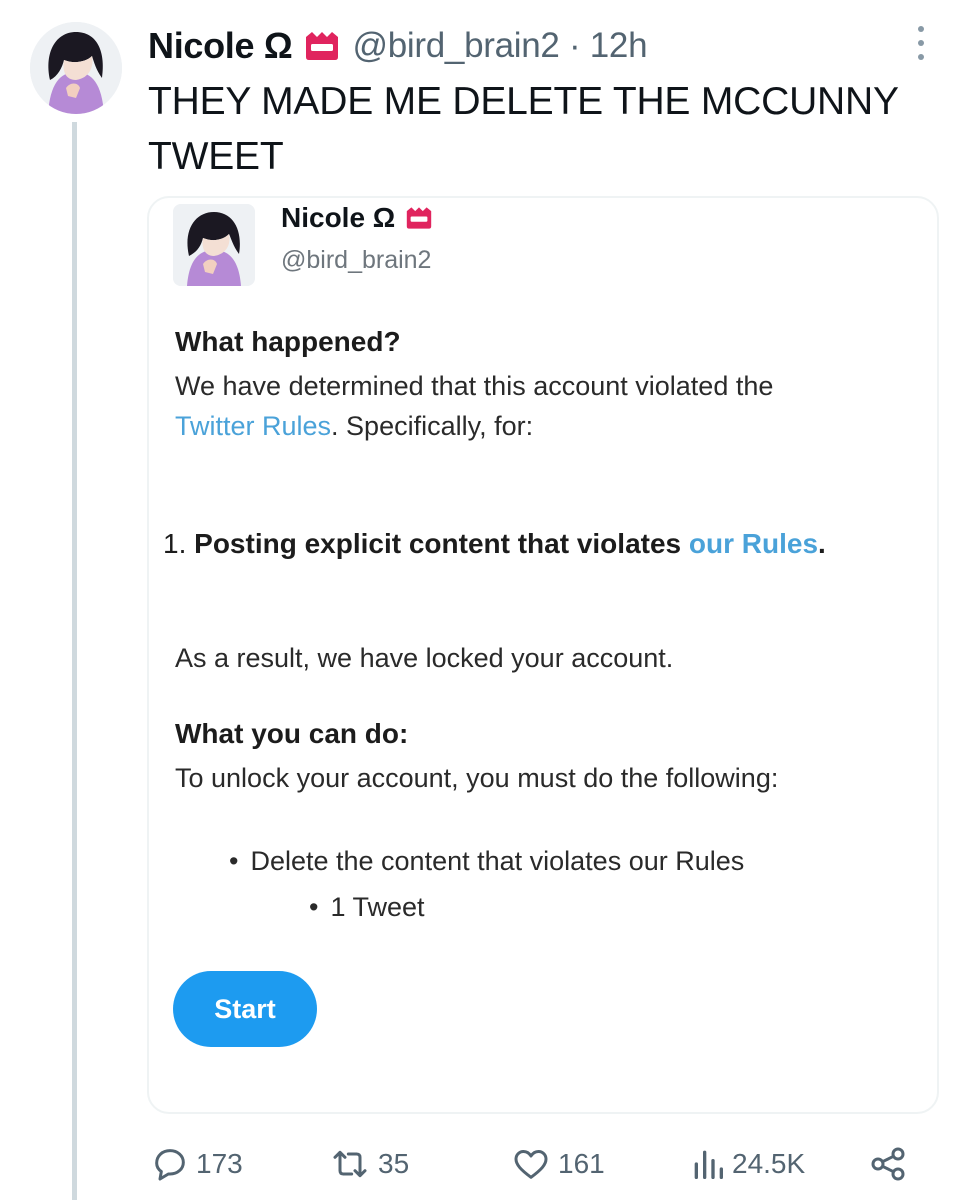 This screenshot has width=968, height=1200. What do you see at coordinates (253, 426) in the screenshot?
I see `twitter-rules-link: Twitter Rules` at bounding box center [253, 426].